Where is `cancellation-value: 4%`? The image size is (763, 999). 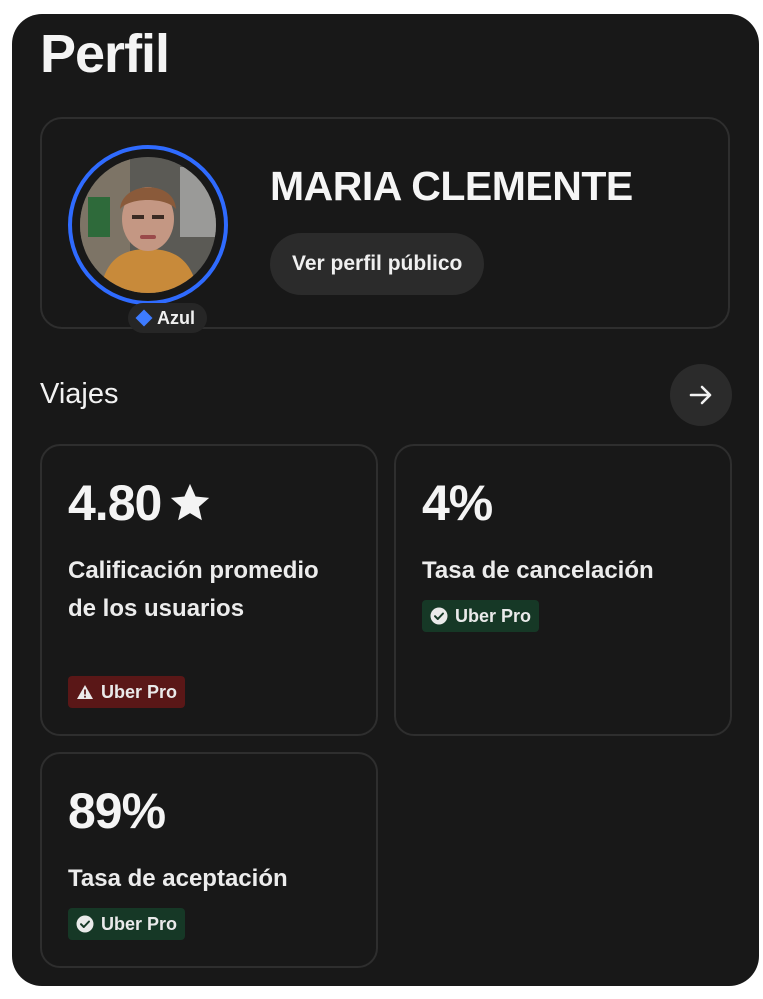
cancellation-value: 4% is located at coordinates (457, 503).